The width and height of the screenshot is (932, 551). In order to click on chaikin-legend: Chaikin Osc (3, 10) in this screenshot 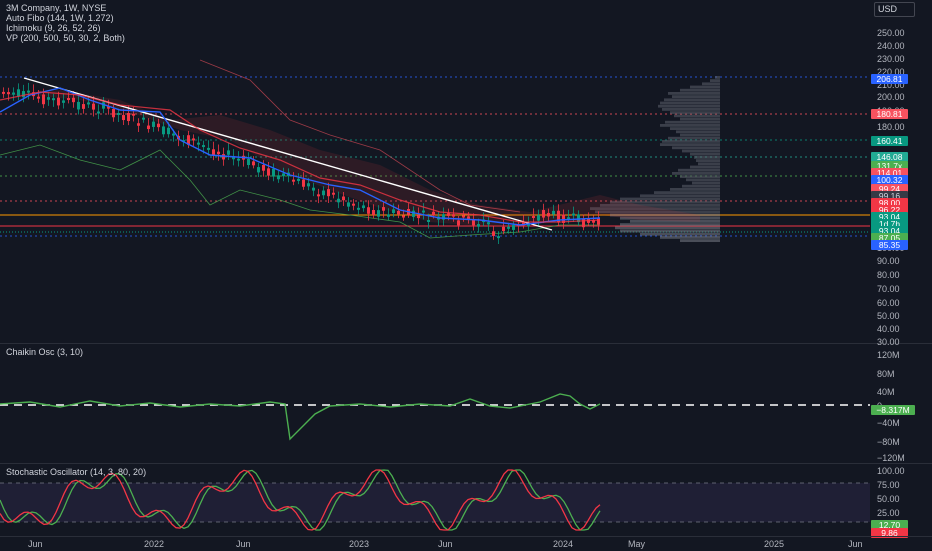, I will do `click(44, 352)`.